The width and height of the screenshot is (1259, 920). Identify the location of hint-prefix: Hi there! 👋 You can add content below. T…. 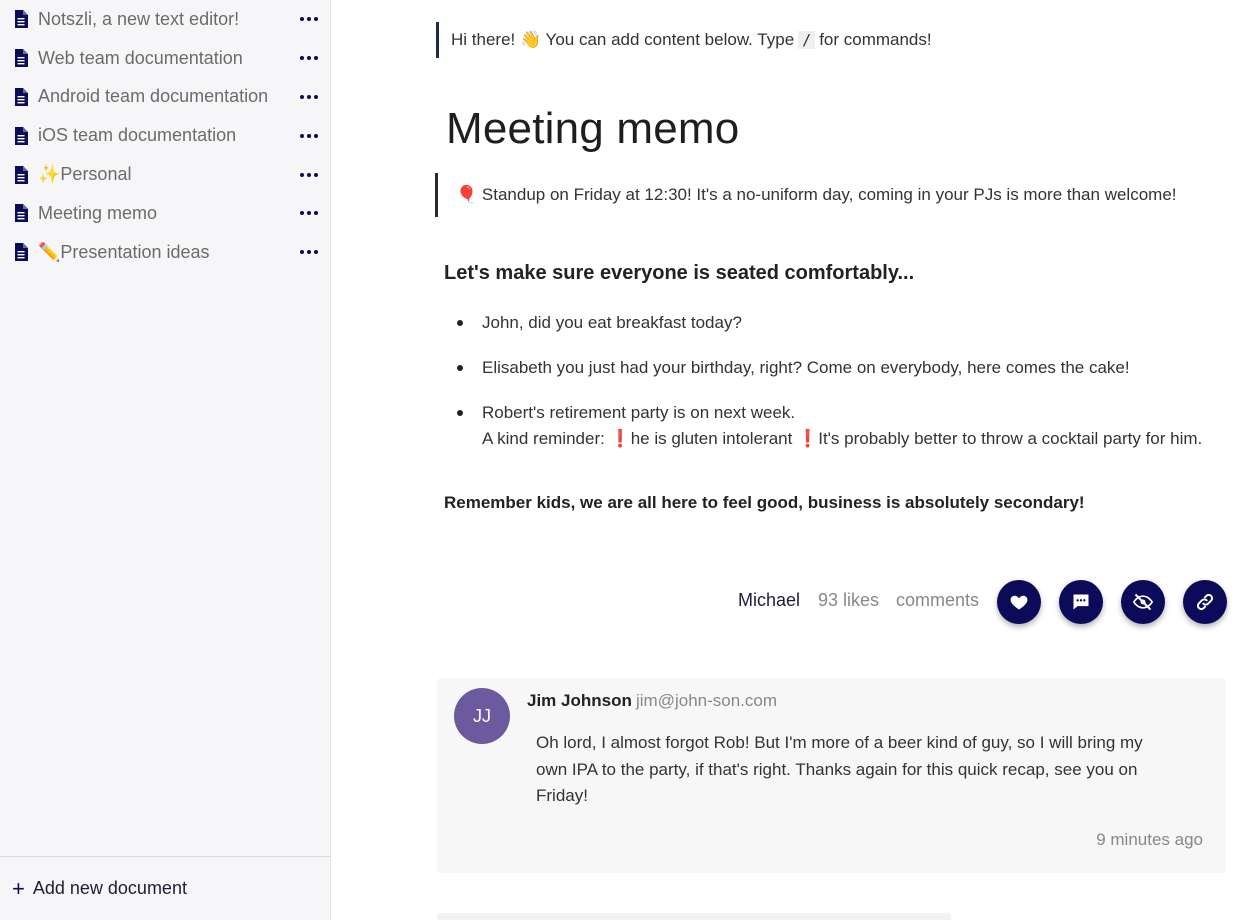
(623, 39).